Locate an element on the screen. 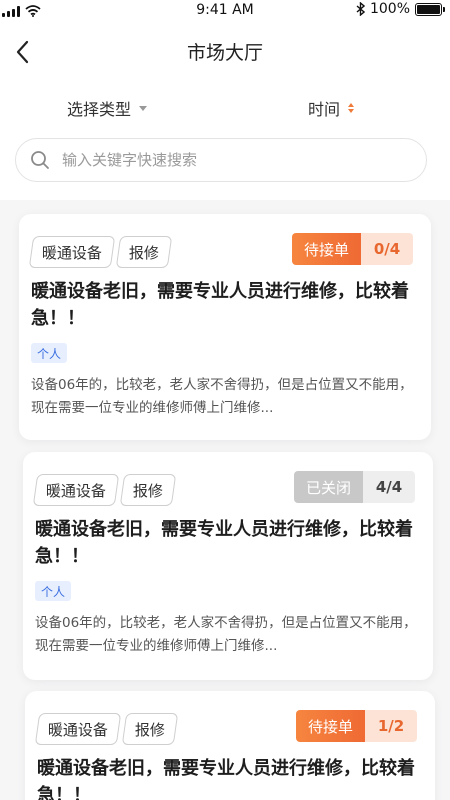 Image resolution: width=450 pixels, height=800 pixels. battery-percentage: 100% is located at coordinates (389, 9).